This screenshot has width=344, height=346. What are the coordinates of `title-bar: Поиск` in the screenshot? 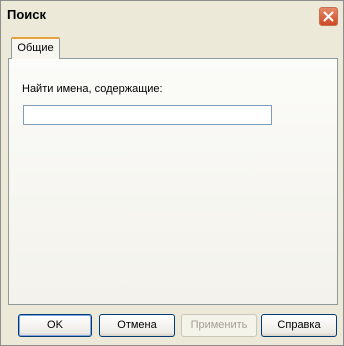 It's located at (172, 15).